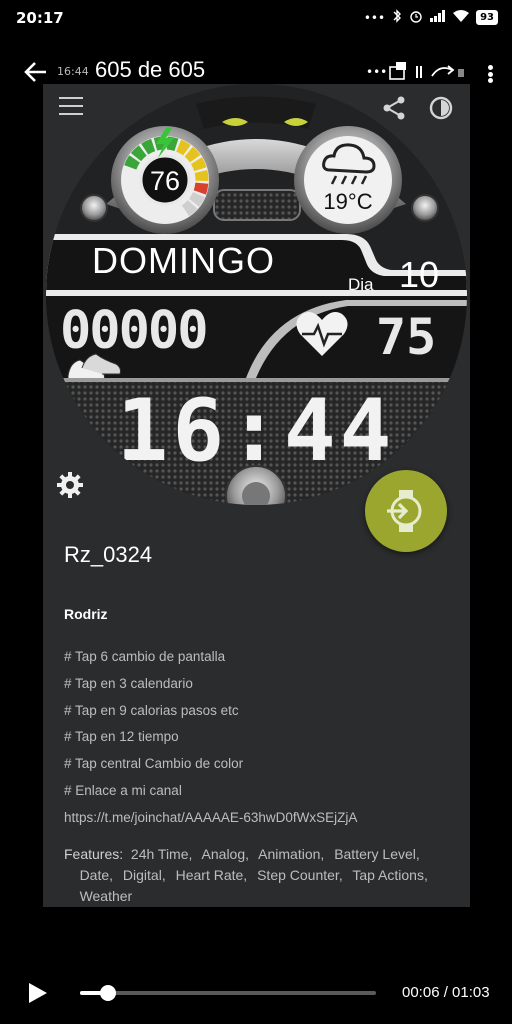  What do you see at coordinates (461, 17) in the screenshot?
I see `wifi-icon` at bounding box center [461, 17].